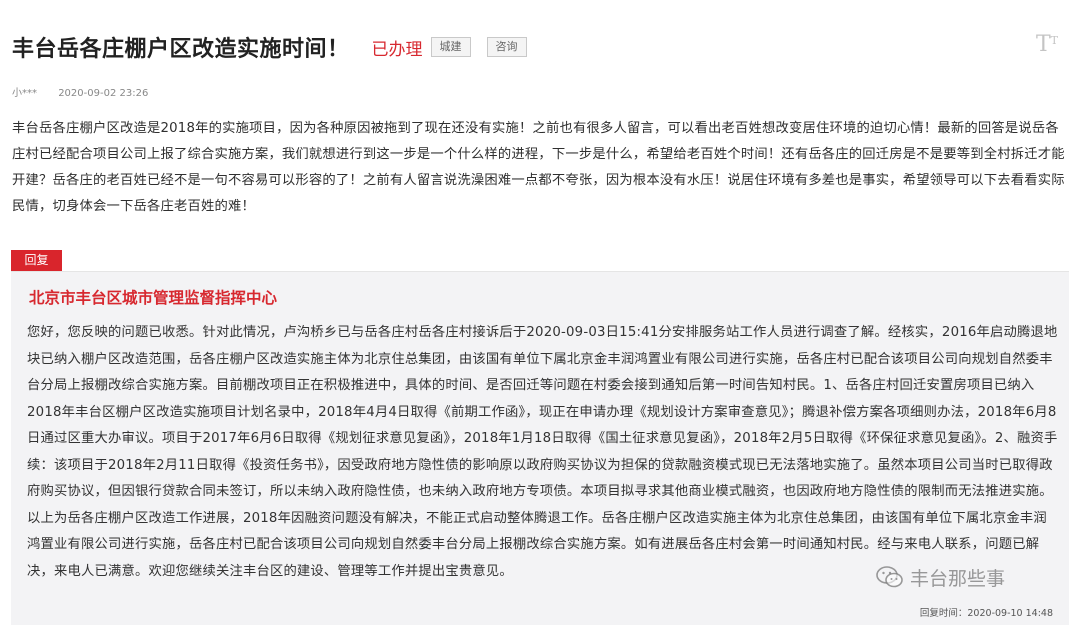 The height and width of the screenshot is (625, 1080). I want to click on reply-organization: 北京市丰台区城市管理监督指挥中心, so click(153, 298).